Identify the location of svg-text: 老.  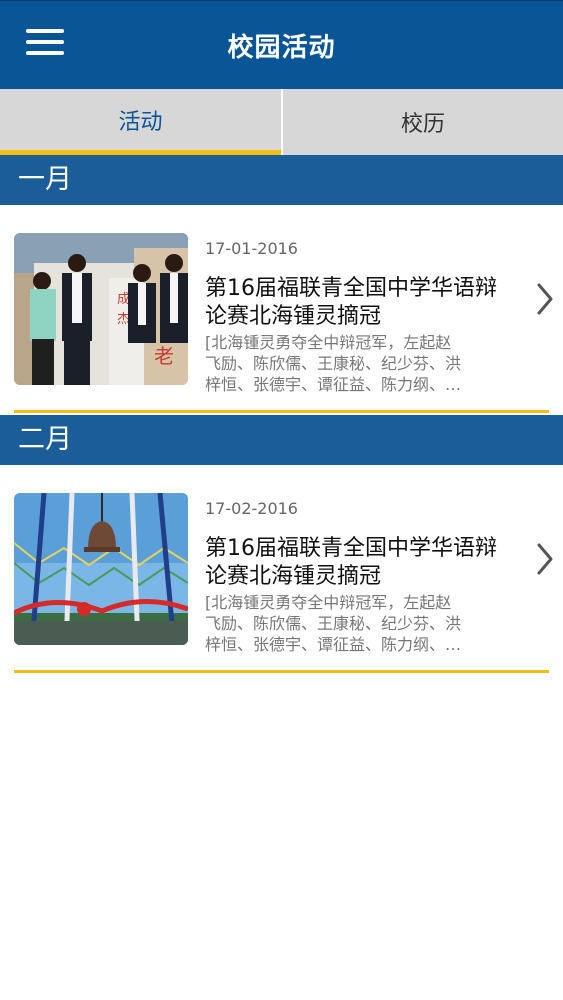
(164, 356).